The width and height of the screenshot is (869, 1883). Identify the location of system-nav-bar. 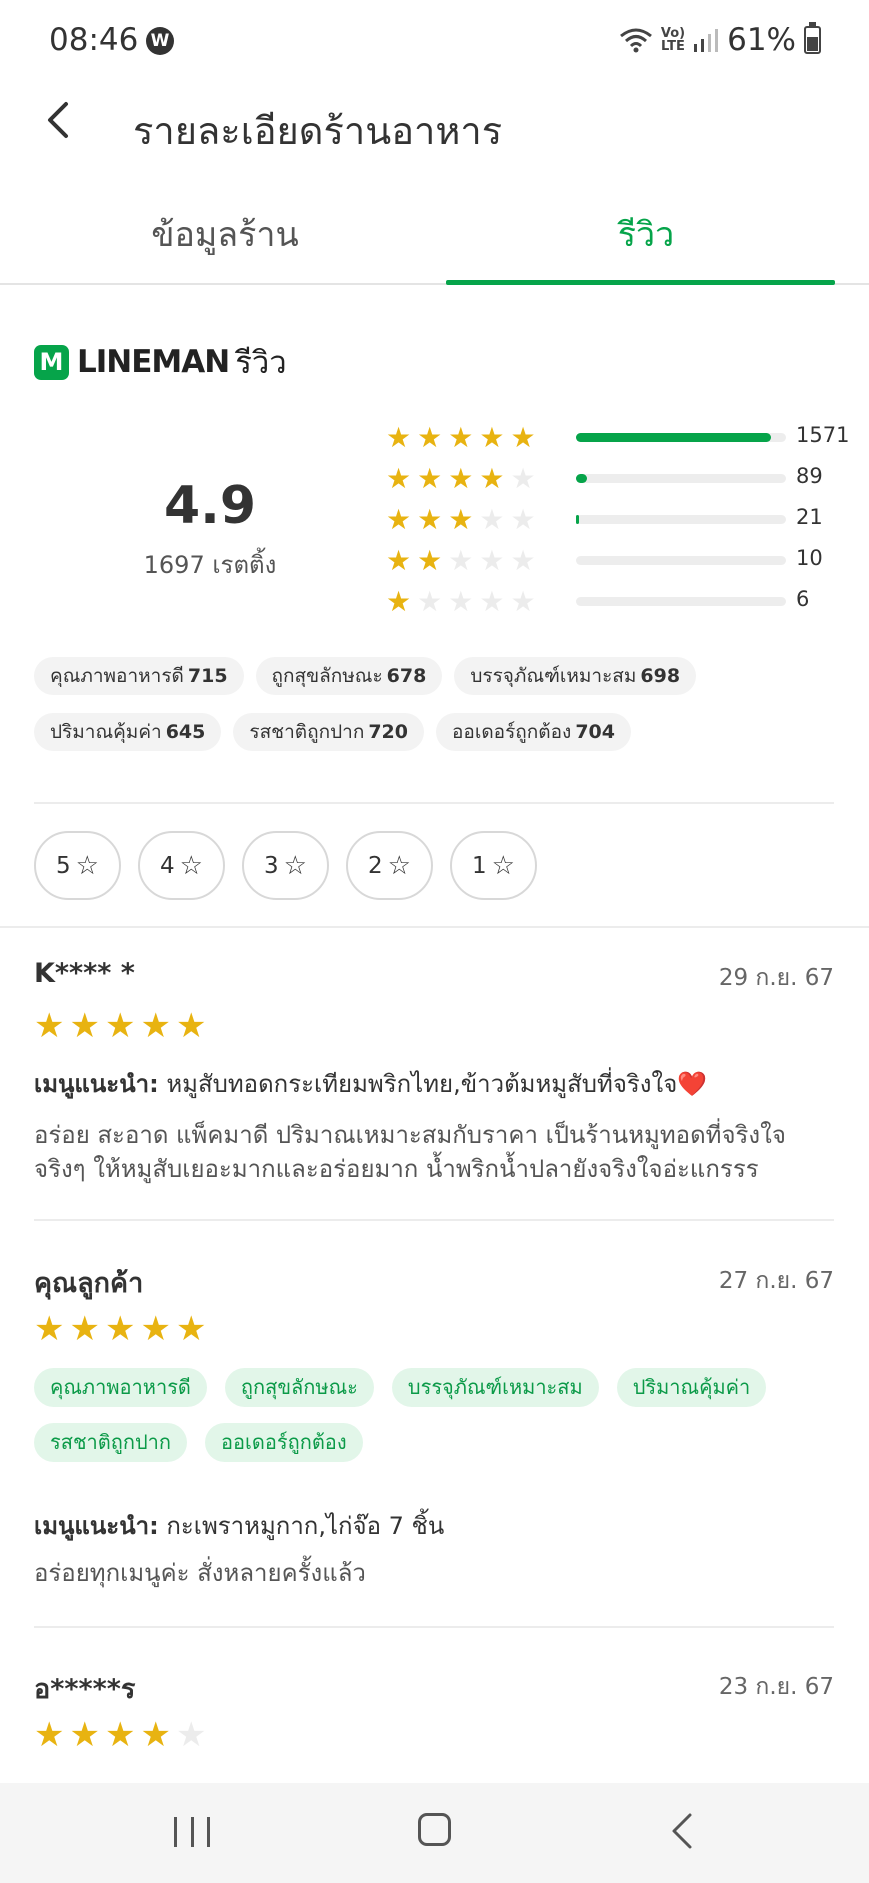
(434, 1833).